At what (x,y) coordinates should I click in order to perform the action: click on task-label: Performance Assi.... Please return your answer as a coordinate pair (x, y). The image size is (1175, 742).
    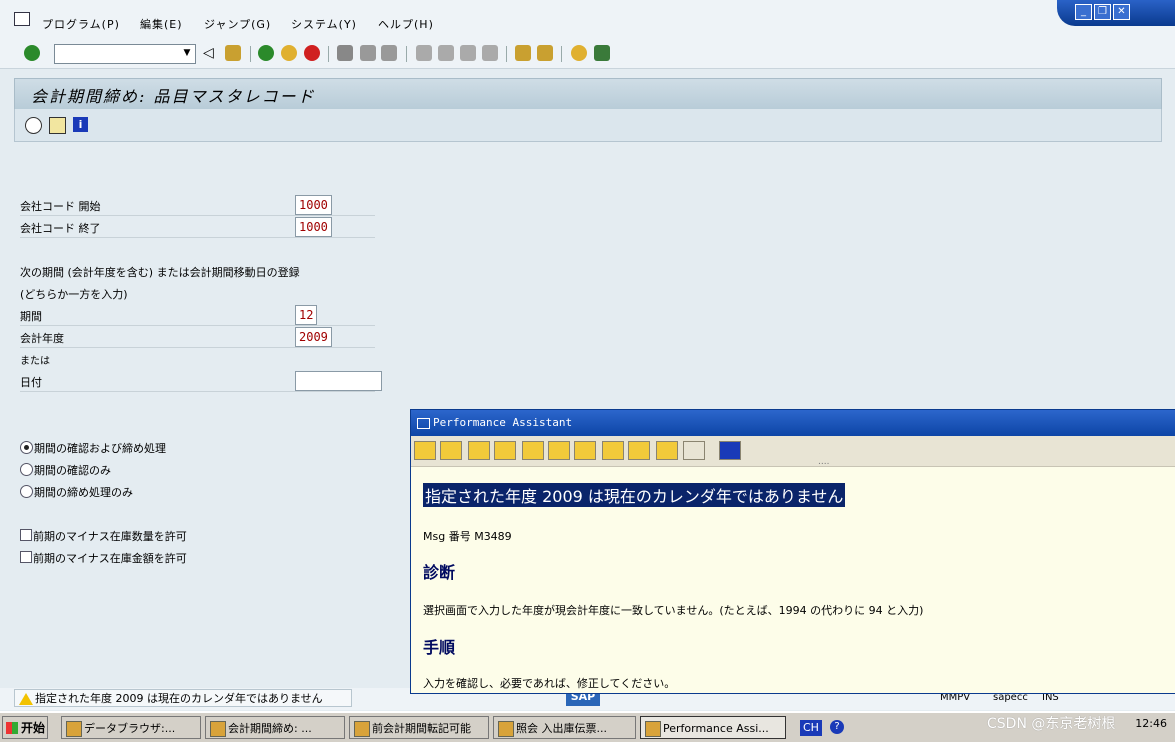
    Looking at the image, I should click on (716, 728).